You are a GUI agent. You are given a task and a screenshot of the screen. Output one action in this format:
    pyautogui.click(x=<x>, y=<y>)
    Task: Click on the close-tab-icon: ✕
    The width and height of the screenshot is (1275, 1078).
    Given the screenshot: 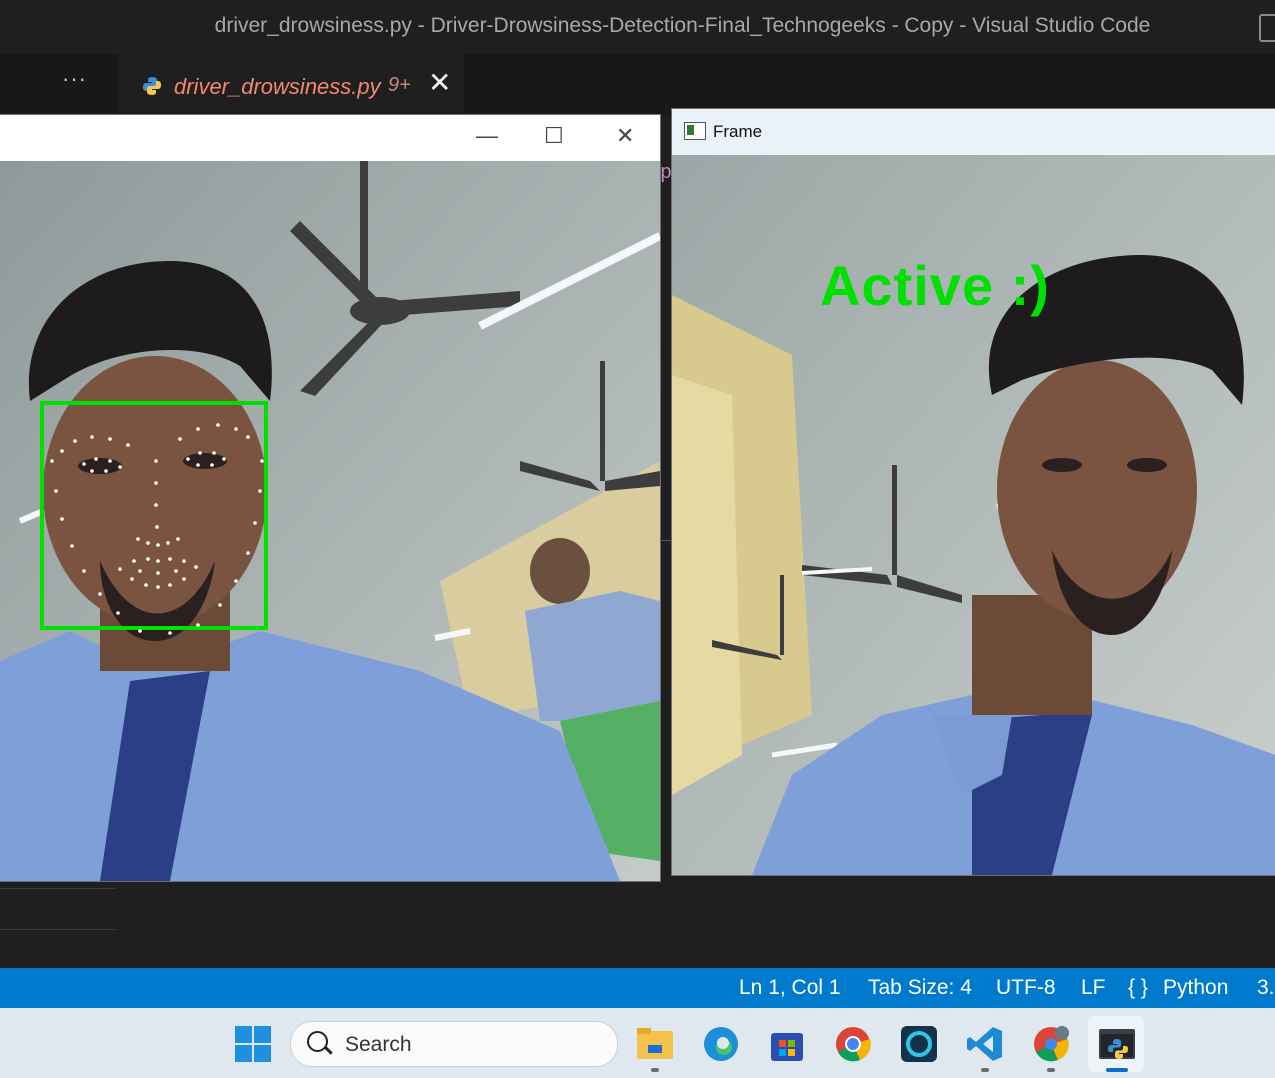 What is the action you would take?
    pyautogui.click(x=439, y=82)
    